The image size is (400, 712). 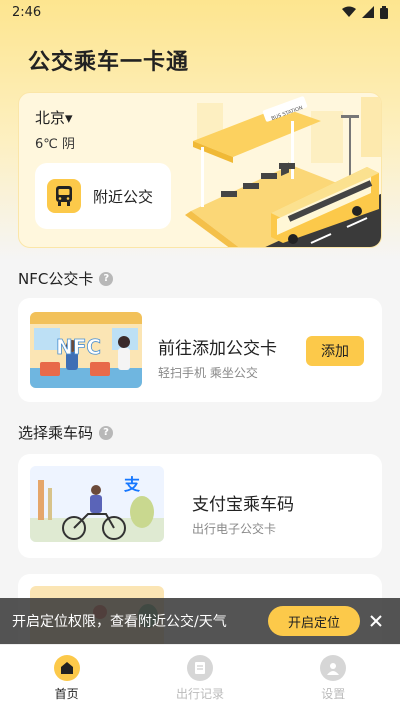 What do you see at coordinates (200, 12) in the screenshot?
I see `status-bar: 2:46` at bounding box center [200, 12].